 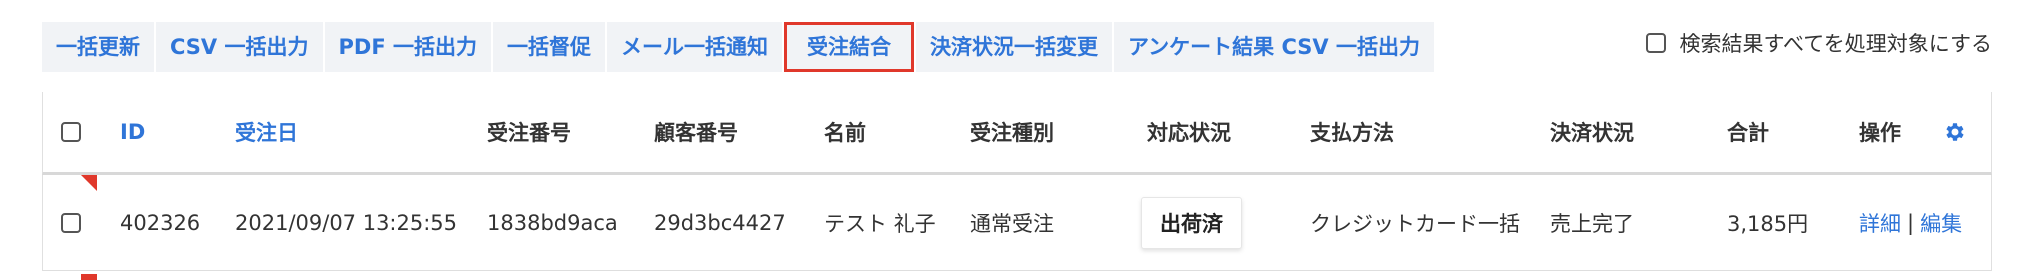 I want to click on header-total: 合計, so click(x=1748, y=133).